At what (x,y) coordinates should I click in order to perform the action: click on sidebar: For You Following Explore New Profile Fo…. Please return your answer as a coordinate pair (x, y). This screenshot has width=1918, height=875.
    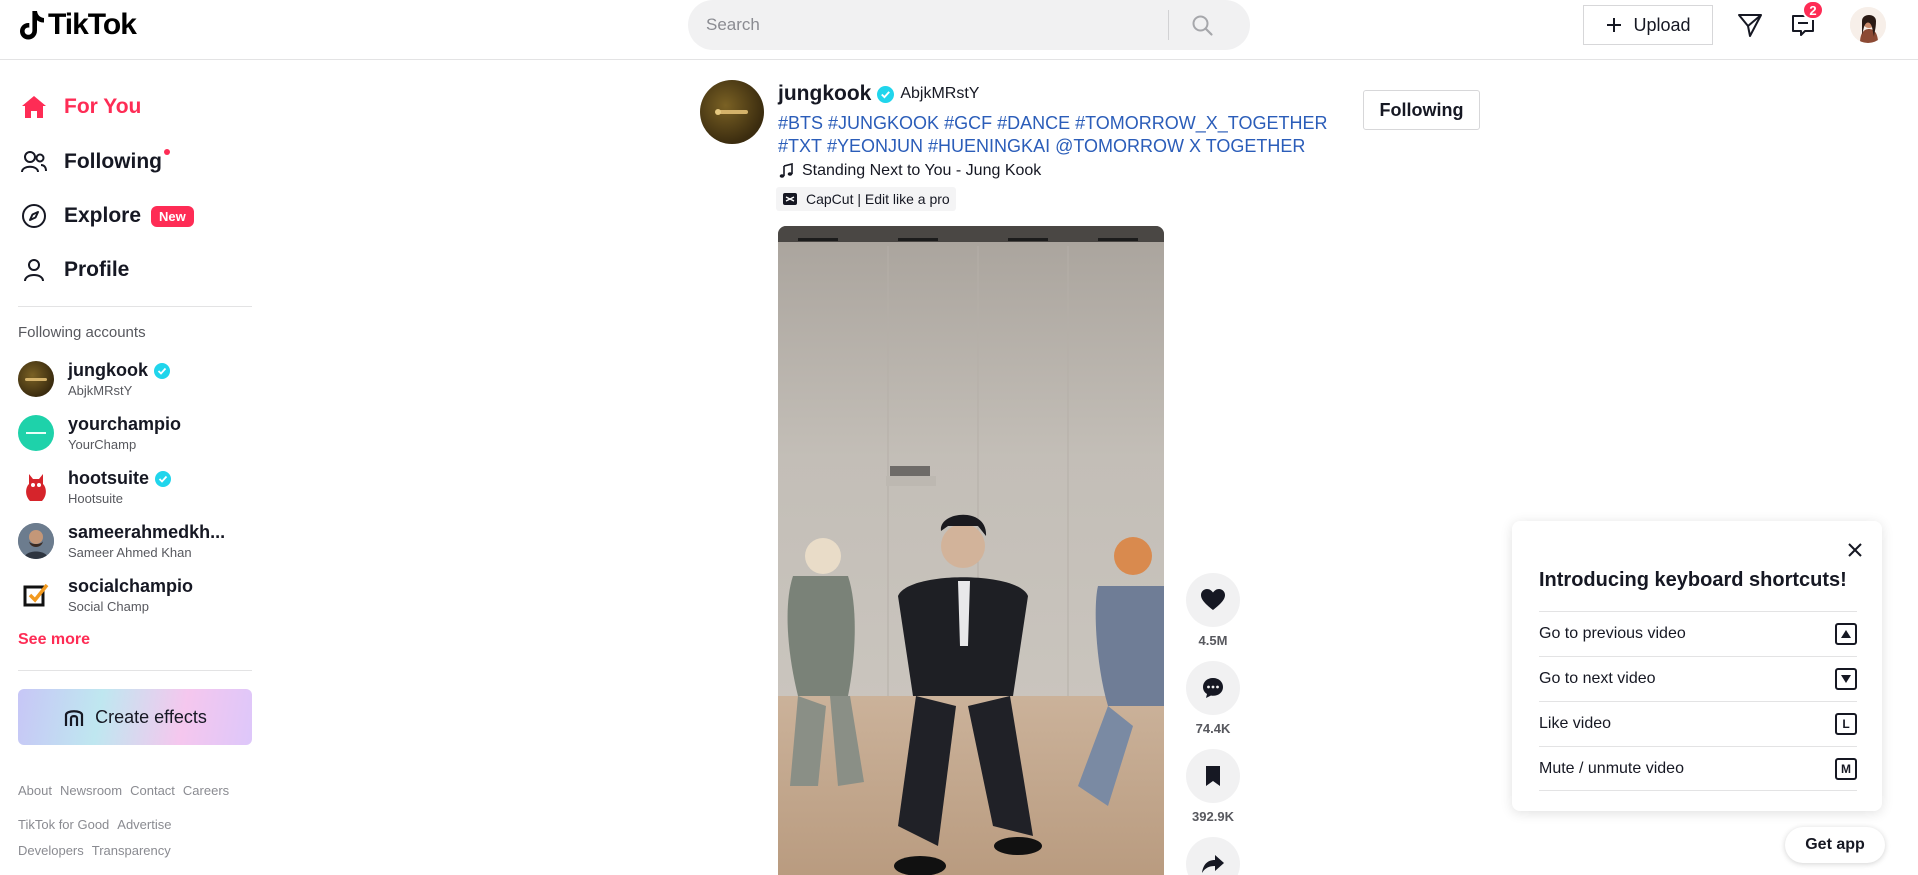
    Looking at the image, I should click on (130, 468).